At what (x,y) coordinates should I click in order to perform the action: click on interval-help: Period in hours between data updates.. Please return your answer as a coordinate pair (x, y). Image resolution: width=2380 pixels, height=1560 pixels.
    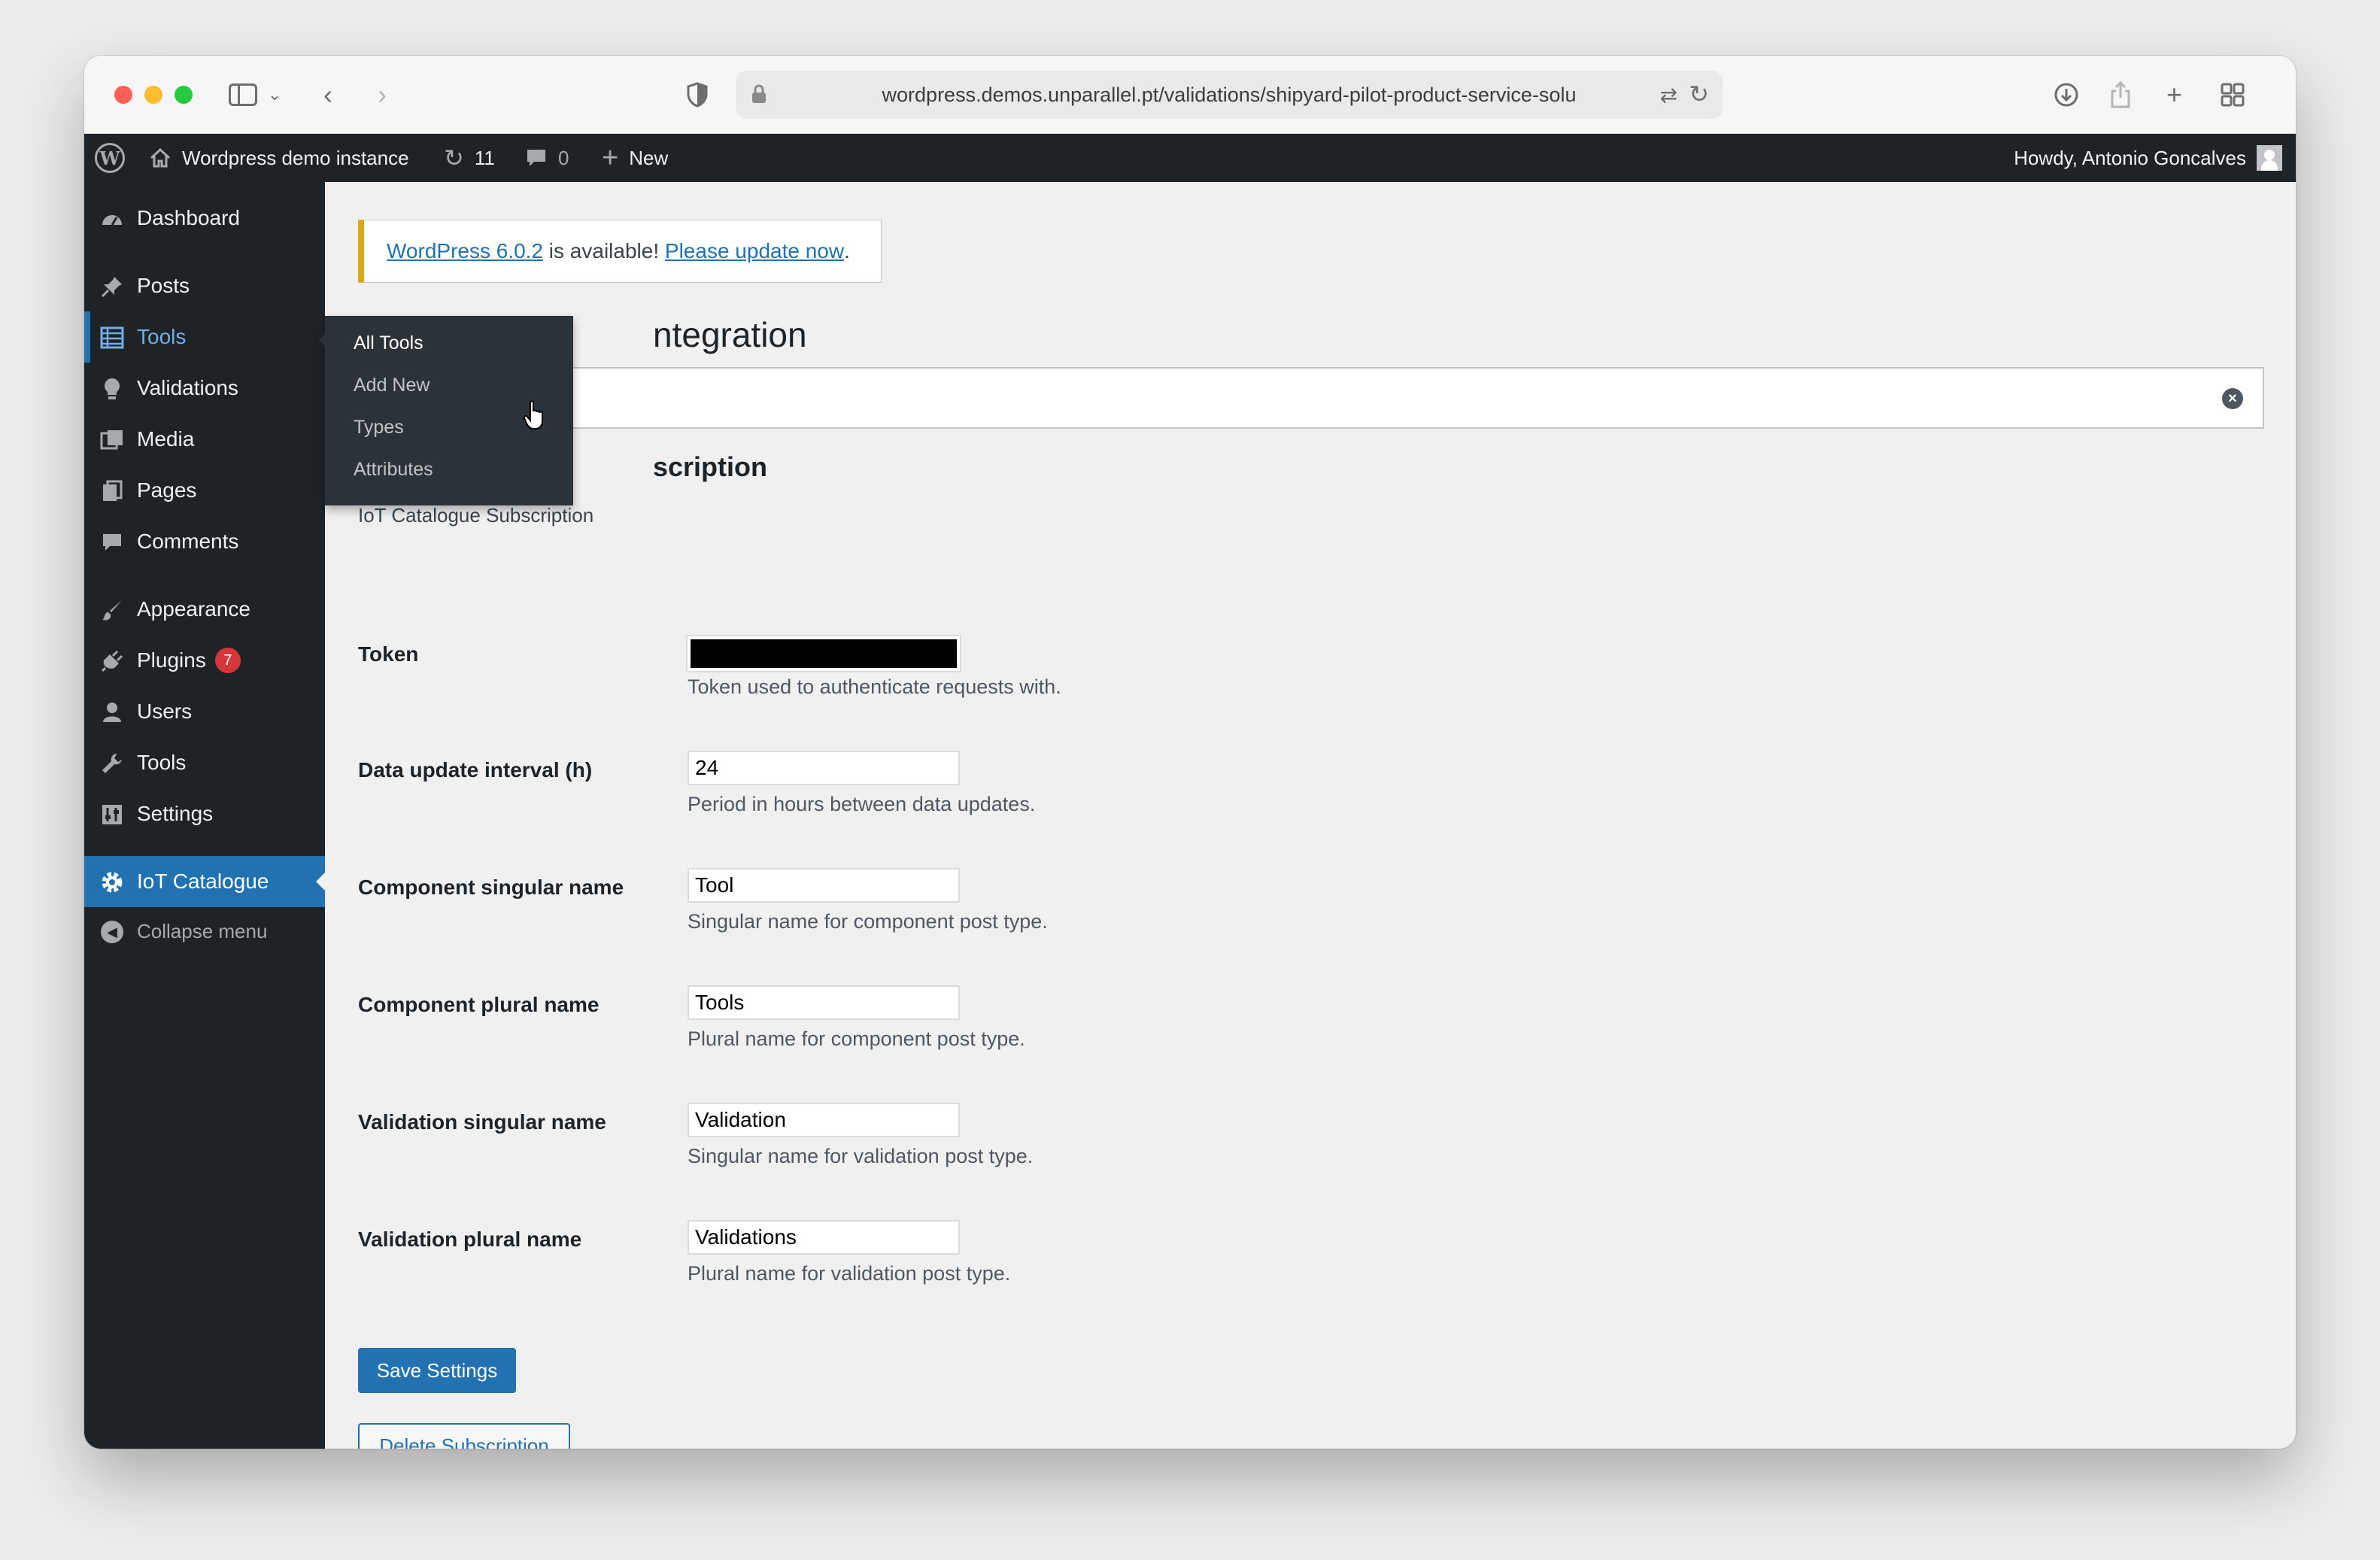
    Looking at the image, I should click on (862, 804).